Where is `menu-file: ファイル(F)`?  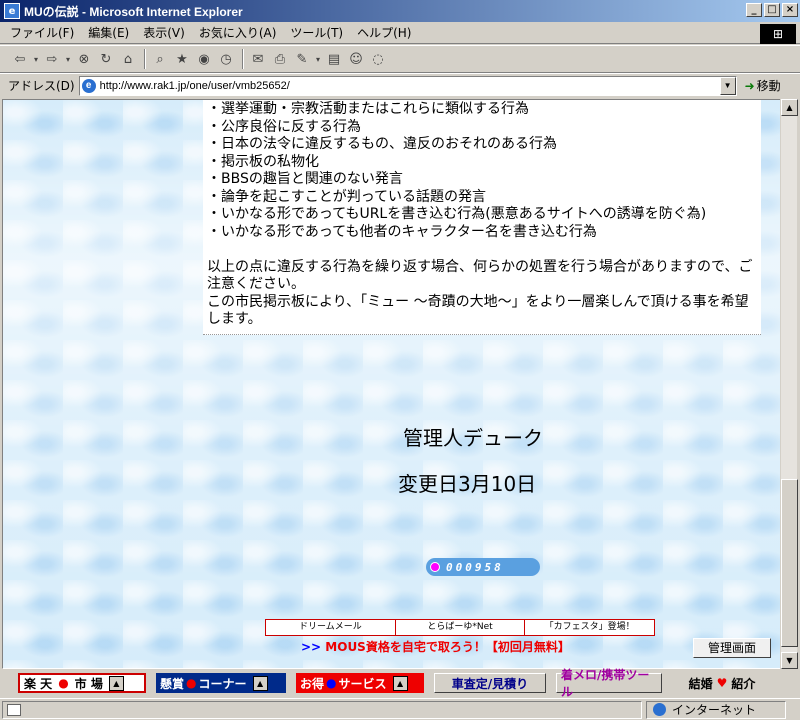 menu-file: ファイル(F) is located at coordinates (42, 32).